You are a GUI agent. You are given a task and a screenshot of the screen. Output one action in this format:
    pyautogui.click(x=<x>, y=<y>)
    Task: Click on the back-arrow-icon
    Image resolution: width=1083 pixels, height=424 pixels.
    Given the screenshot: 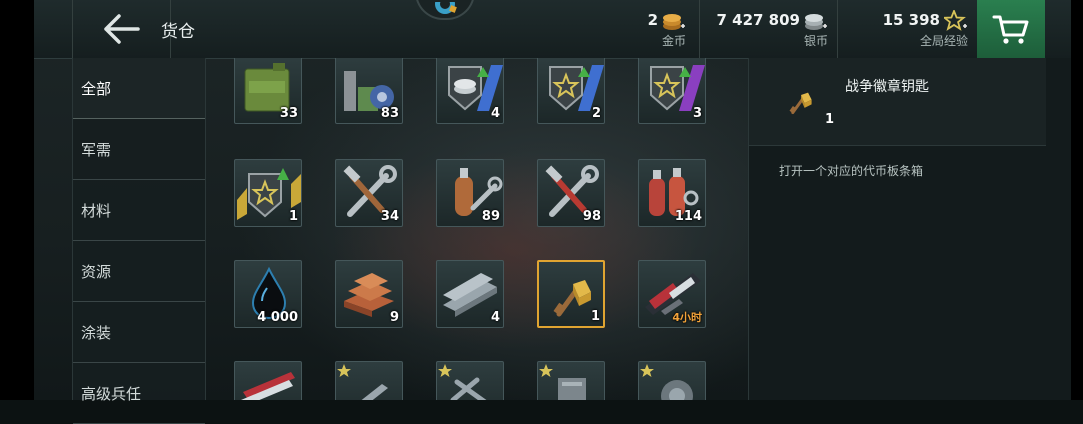 What is the action you would take?
    pyautogui.click(x=121, y=29)
    